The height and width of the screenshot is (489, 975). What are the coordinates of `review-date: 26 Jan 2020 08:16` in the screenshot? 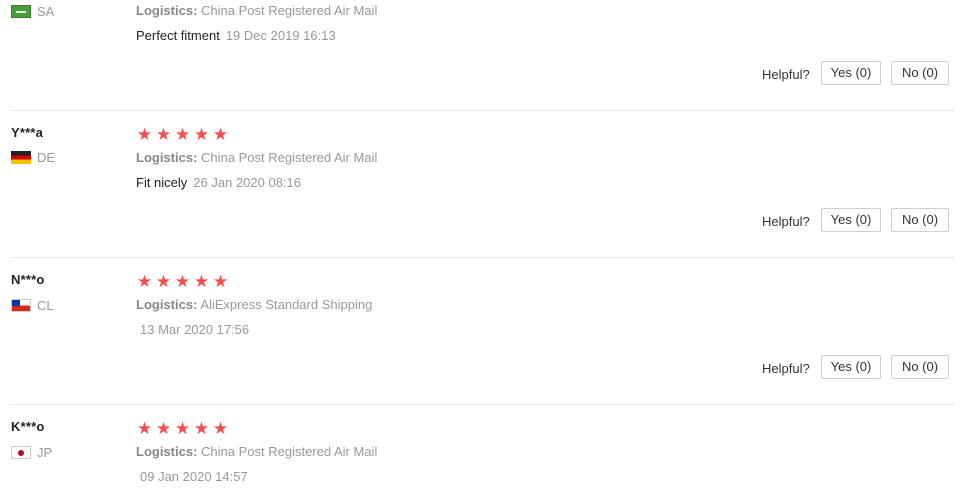 It's located at (247, 182).